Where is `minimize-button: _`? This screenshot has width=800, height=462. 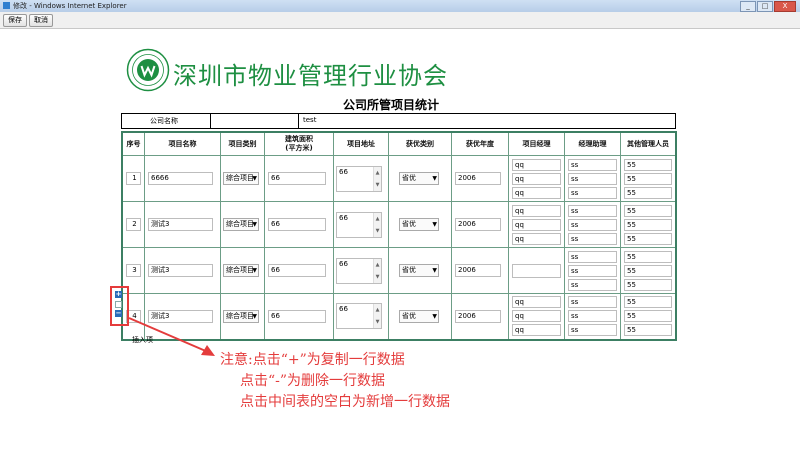 minimize-button: _ is located at coordinates (748, 6).